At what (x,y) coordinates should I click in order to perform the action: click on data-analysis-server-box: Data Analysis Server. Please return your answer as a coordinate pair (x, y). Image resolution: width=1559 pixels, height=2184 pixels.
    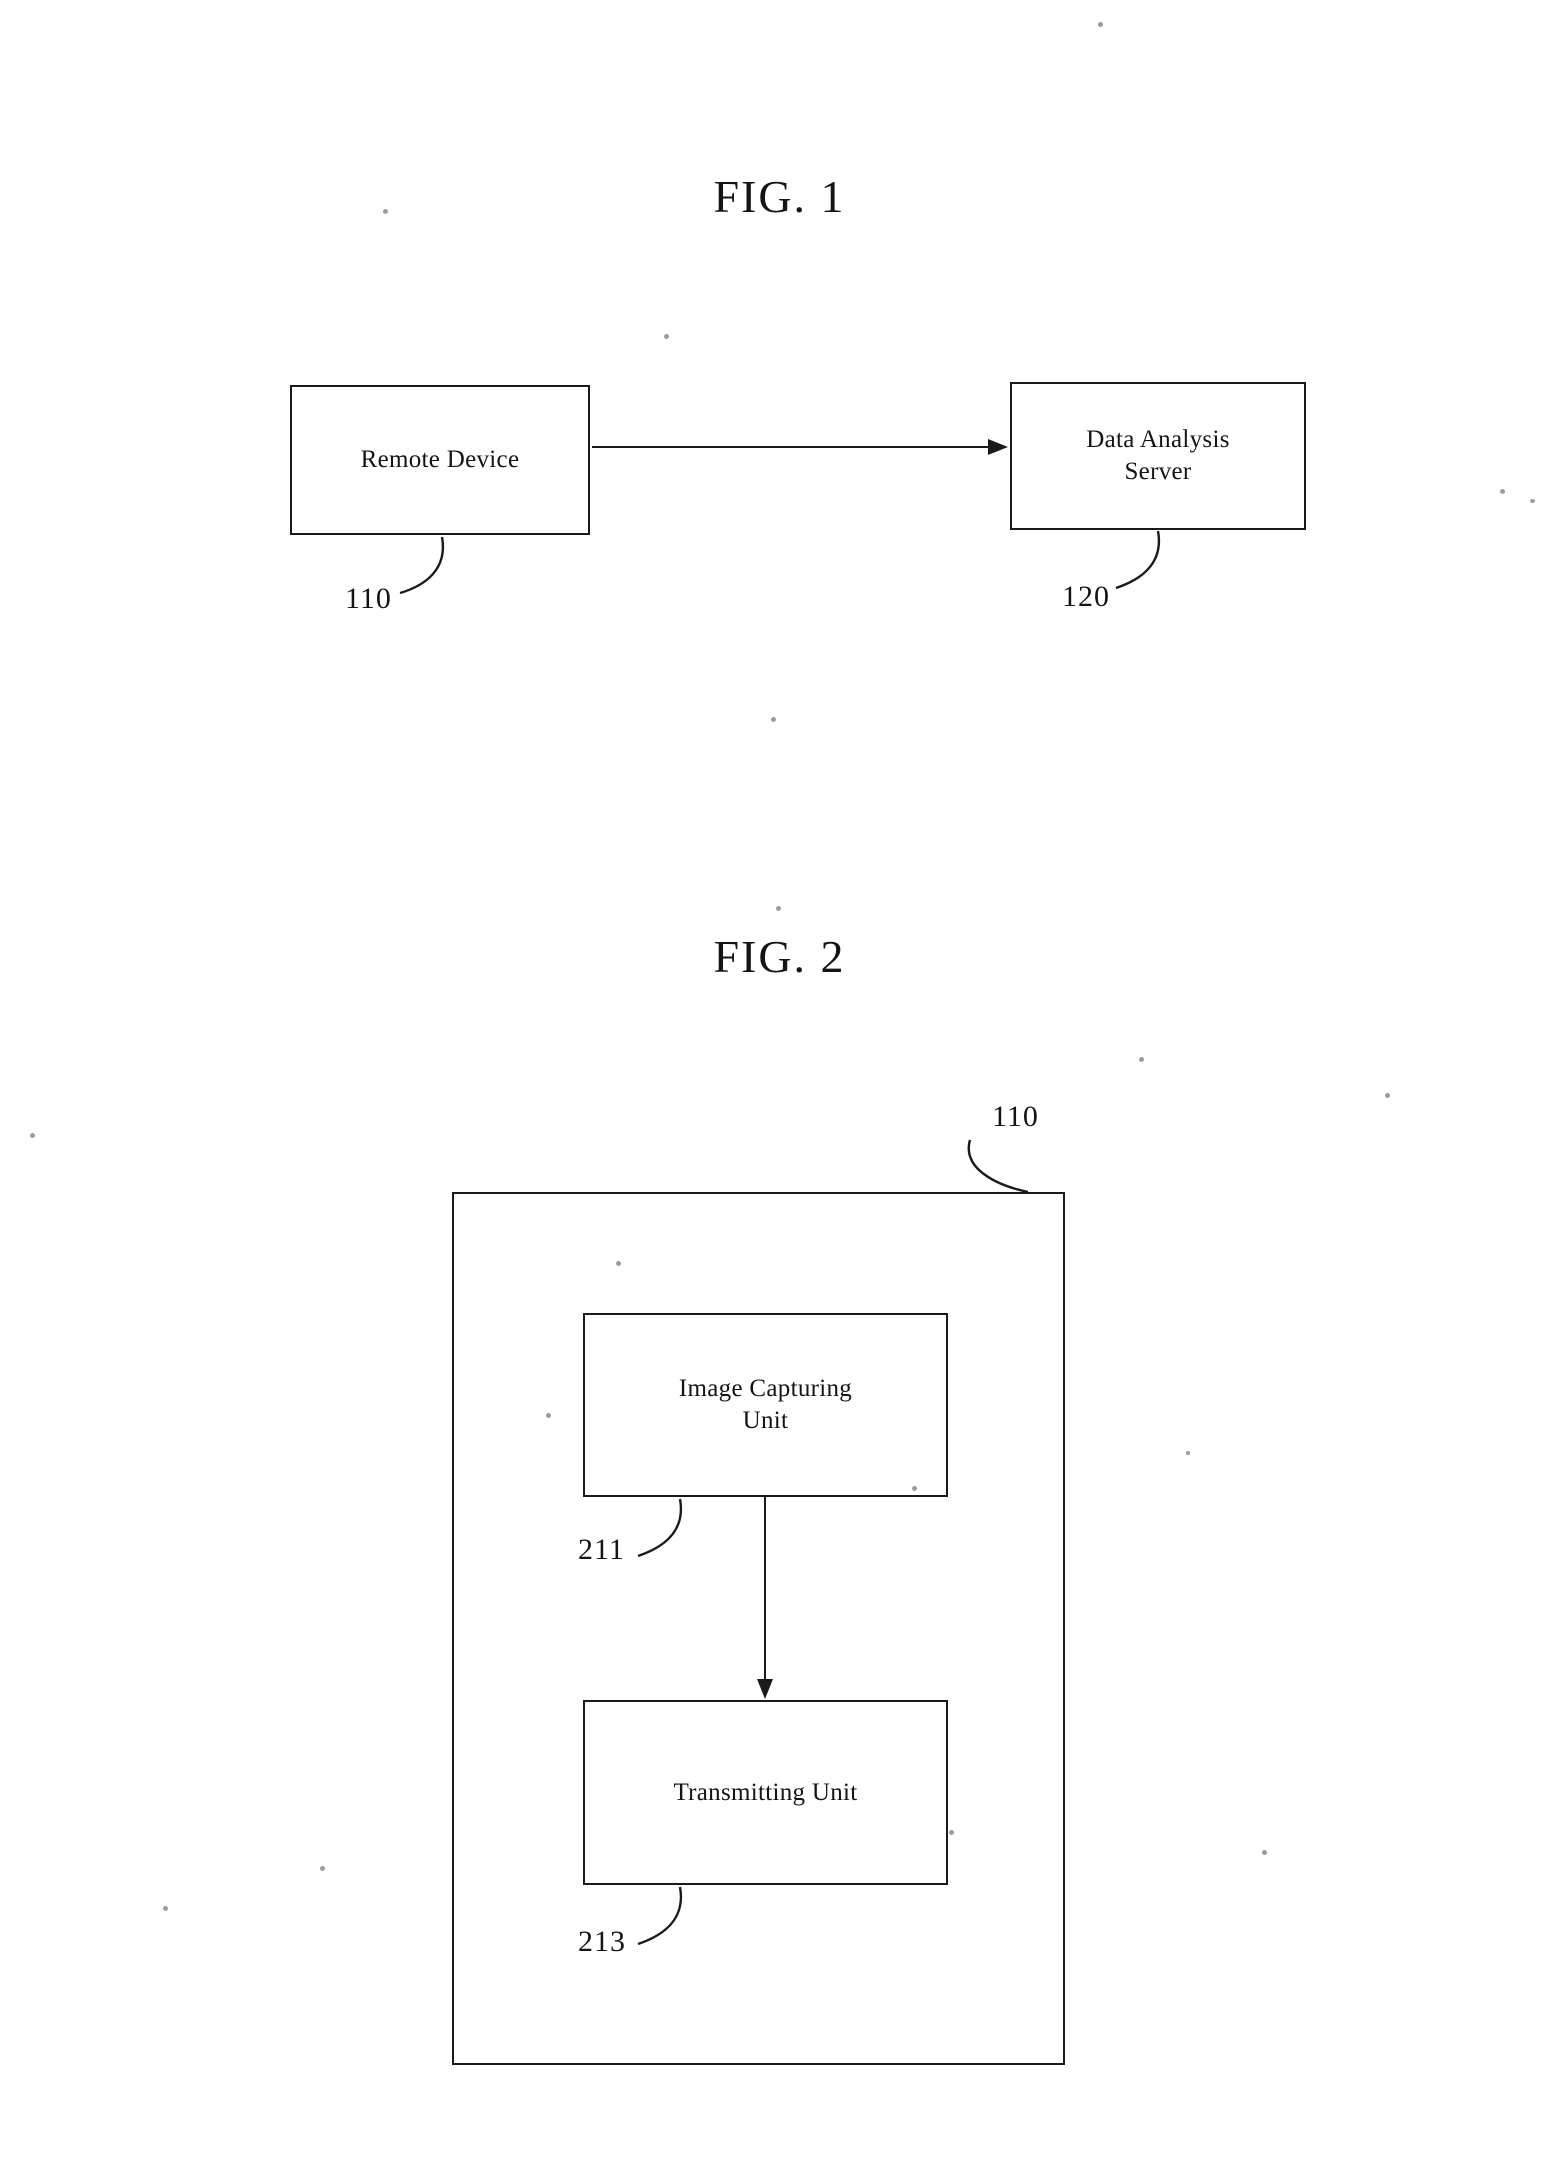
    Looking at the image, I should click on (1158, 456).